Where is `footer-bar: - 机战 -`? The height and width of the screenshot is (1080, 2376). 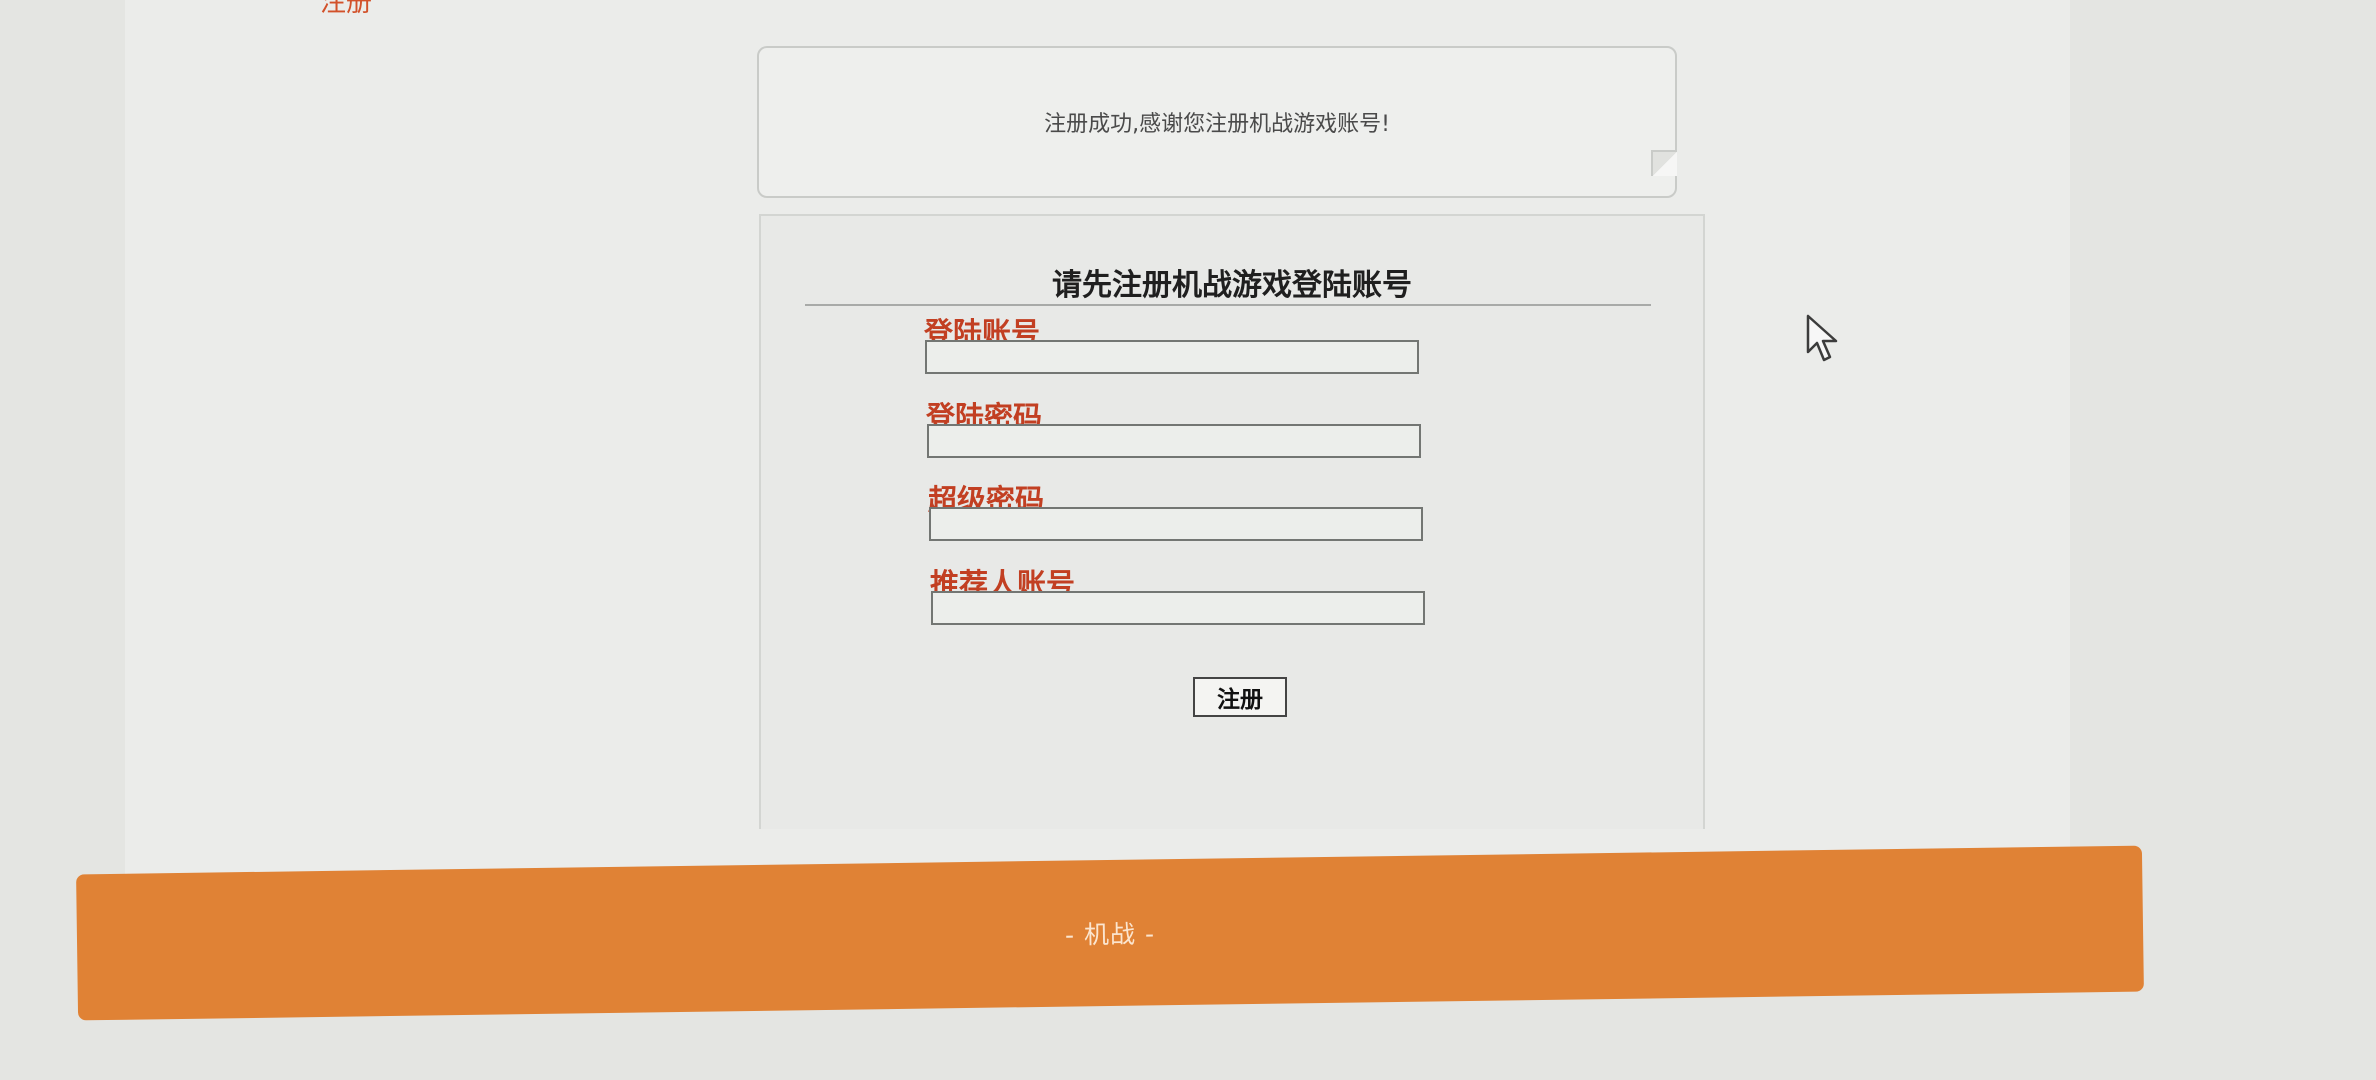 footer-bar: - 机战 - is located at coordinates (1110, 933).